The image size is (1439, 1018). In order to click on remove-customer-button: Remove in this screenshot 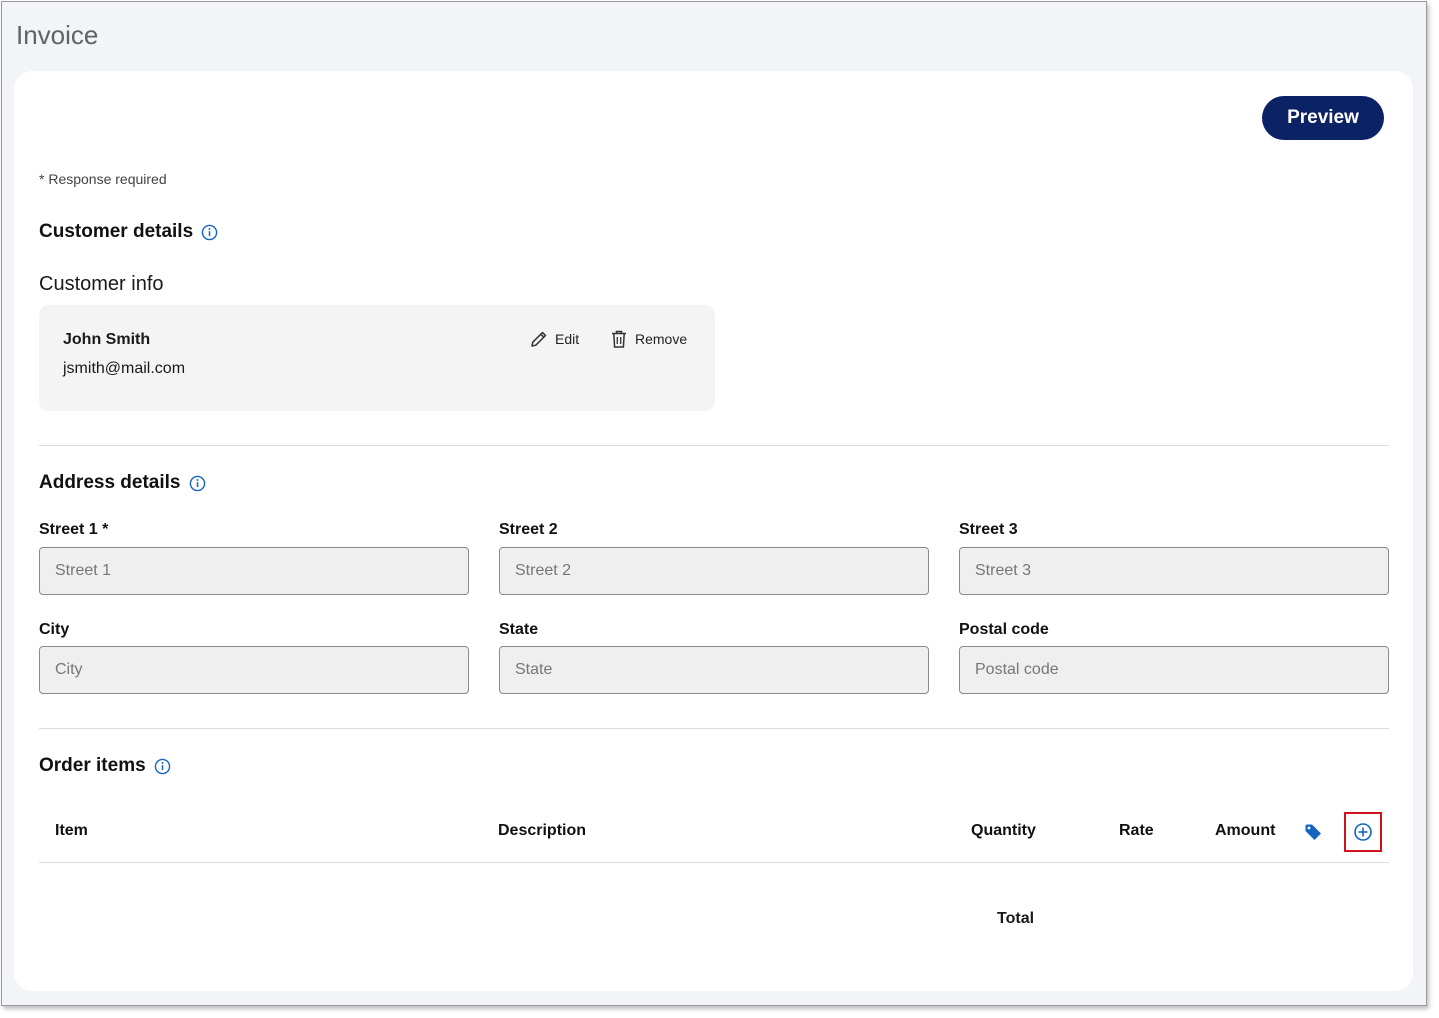, I will do `click(648, 339)`.